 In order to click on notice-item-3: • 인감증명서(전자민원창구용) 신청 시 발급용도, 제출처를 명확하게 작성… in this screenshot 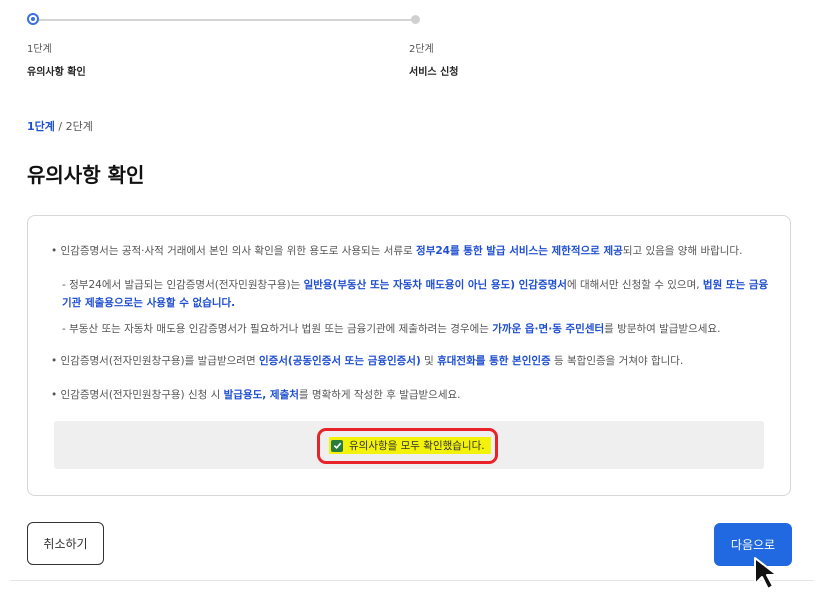, I will do `click(256, 395)`.